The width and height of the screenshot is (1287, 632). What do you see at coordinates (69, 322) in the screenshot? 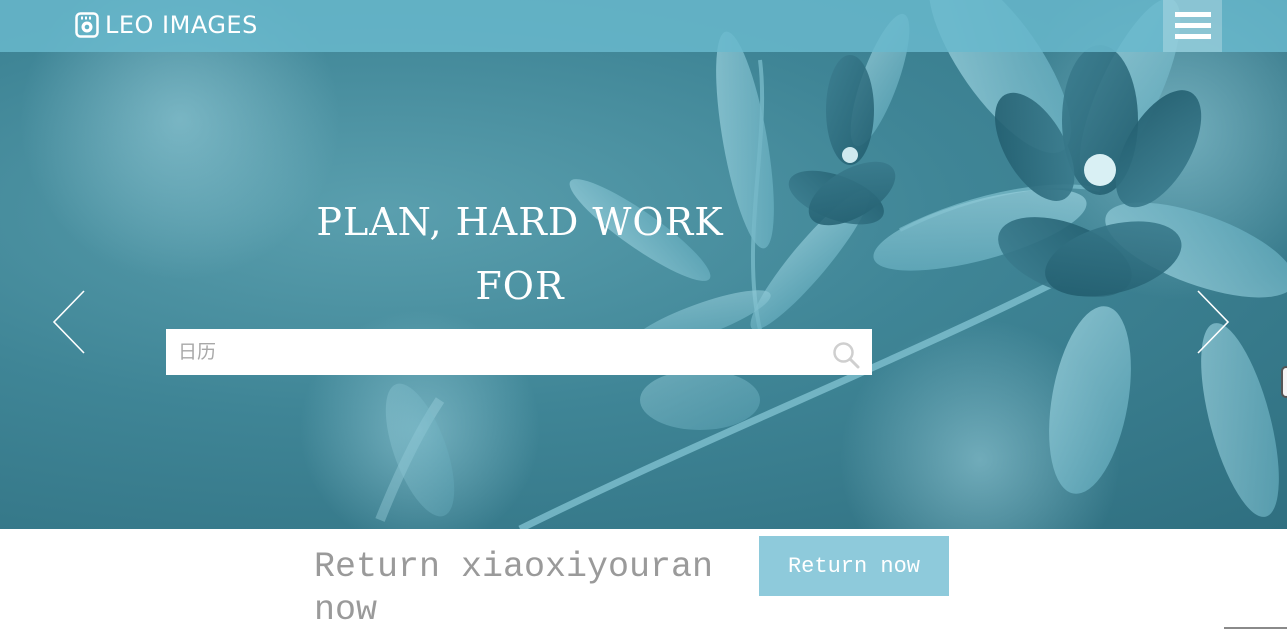
I see `chevron-left-icon` at bounding box center [69, 322].